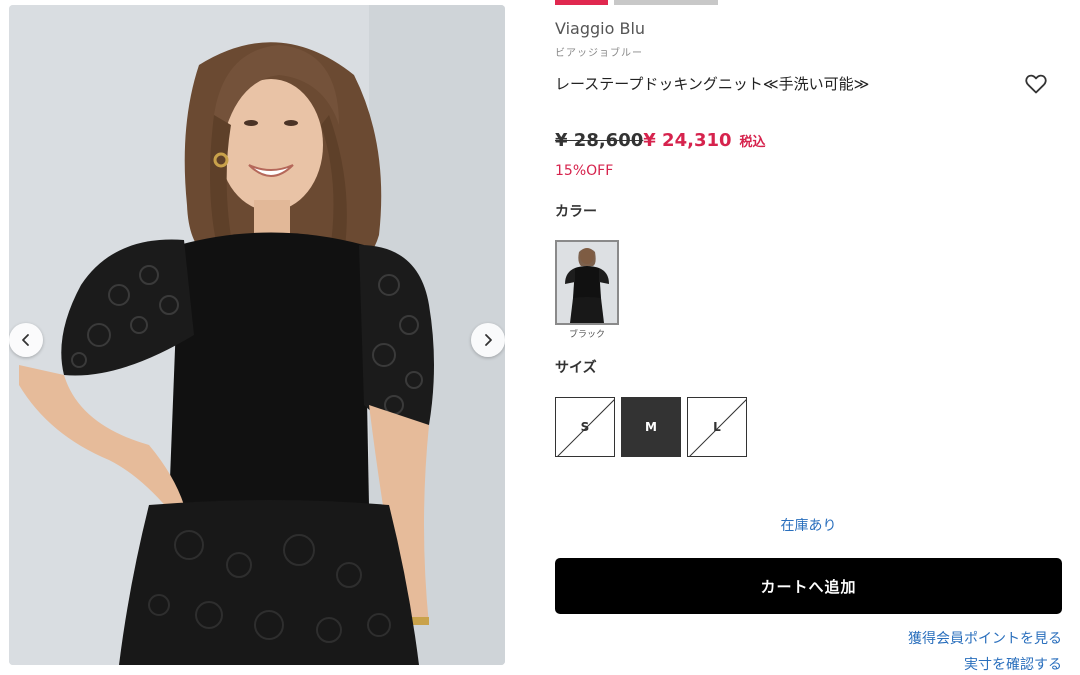 The image size is (1080, 675). I want to click on color-swatch-thumbnail, so click(587, 282).